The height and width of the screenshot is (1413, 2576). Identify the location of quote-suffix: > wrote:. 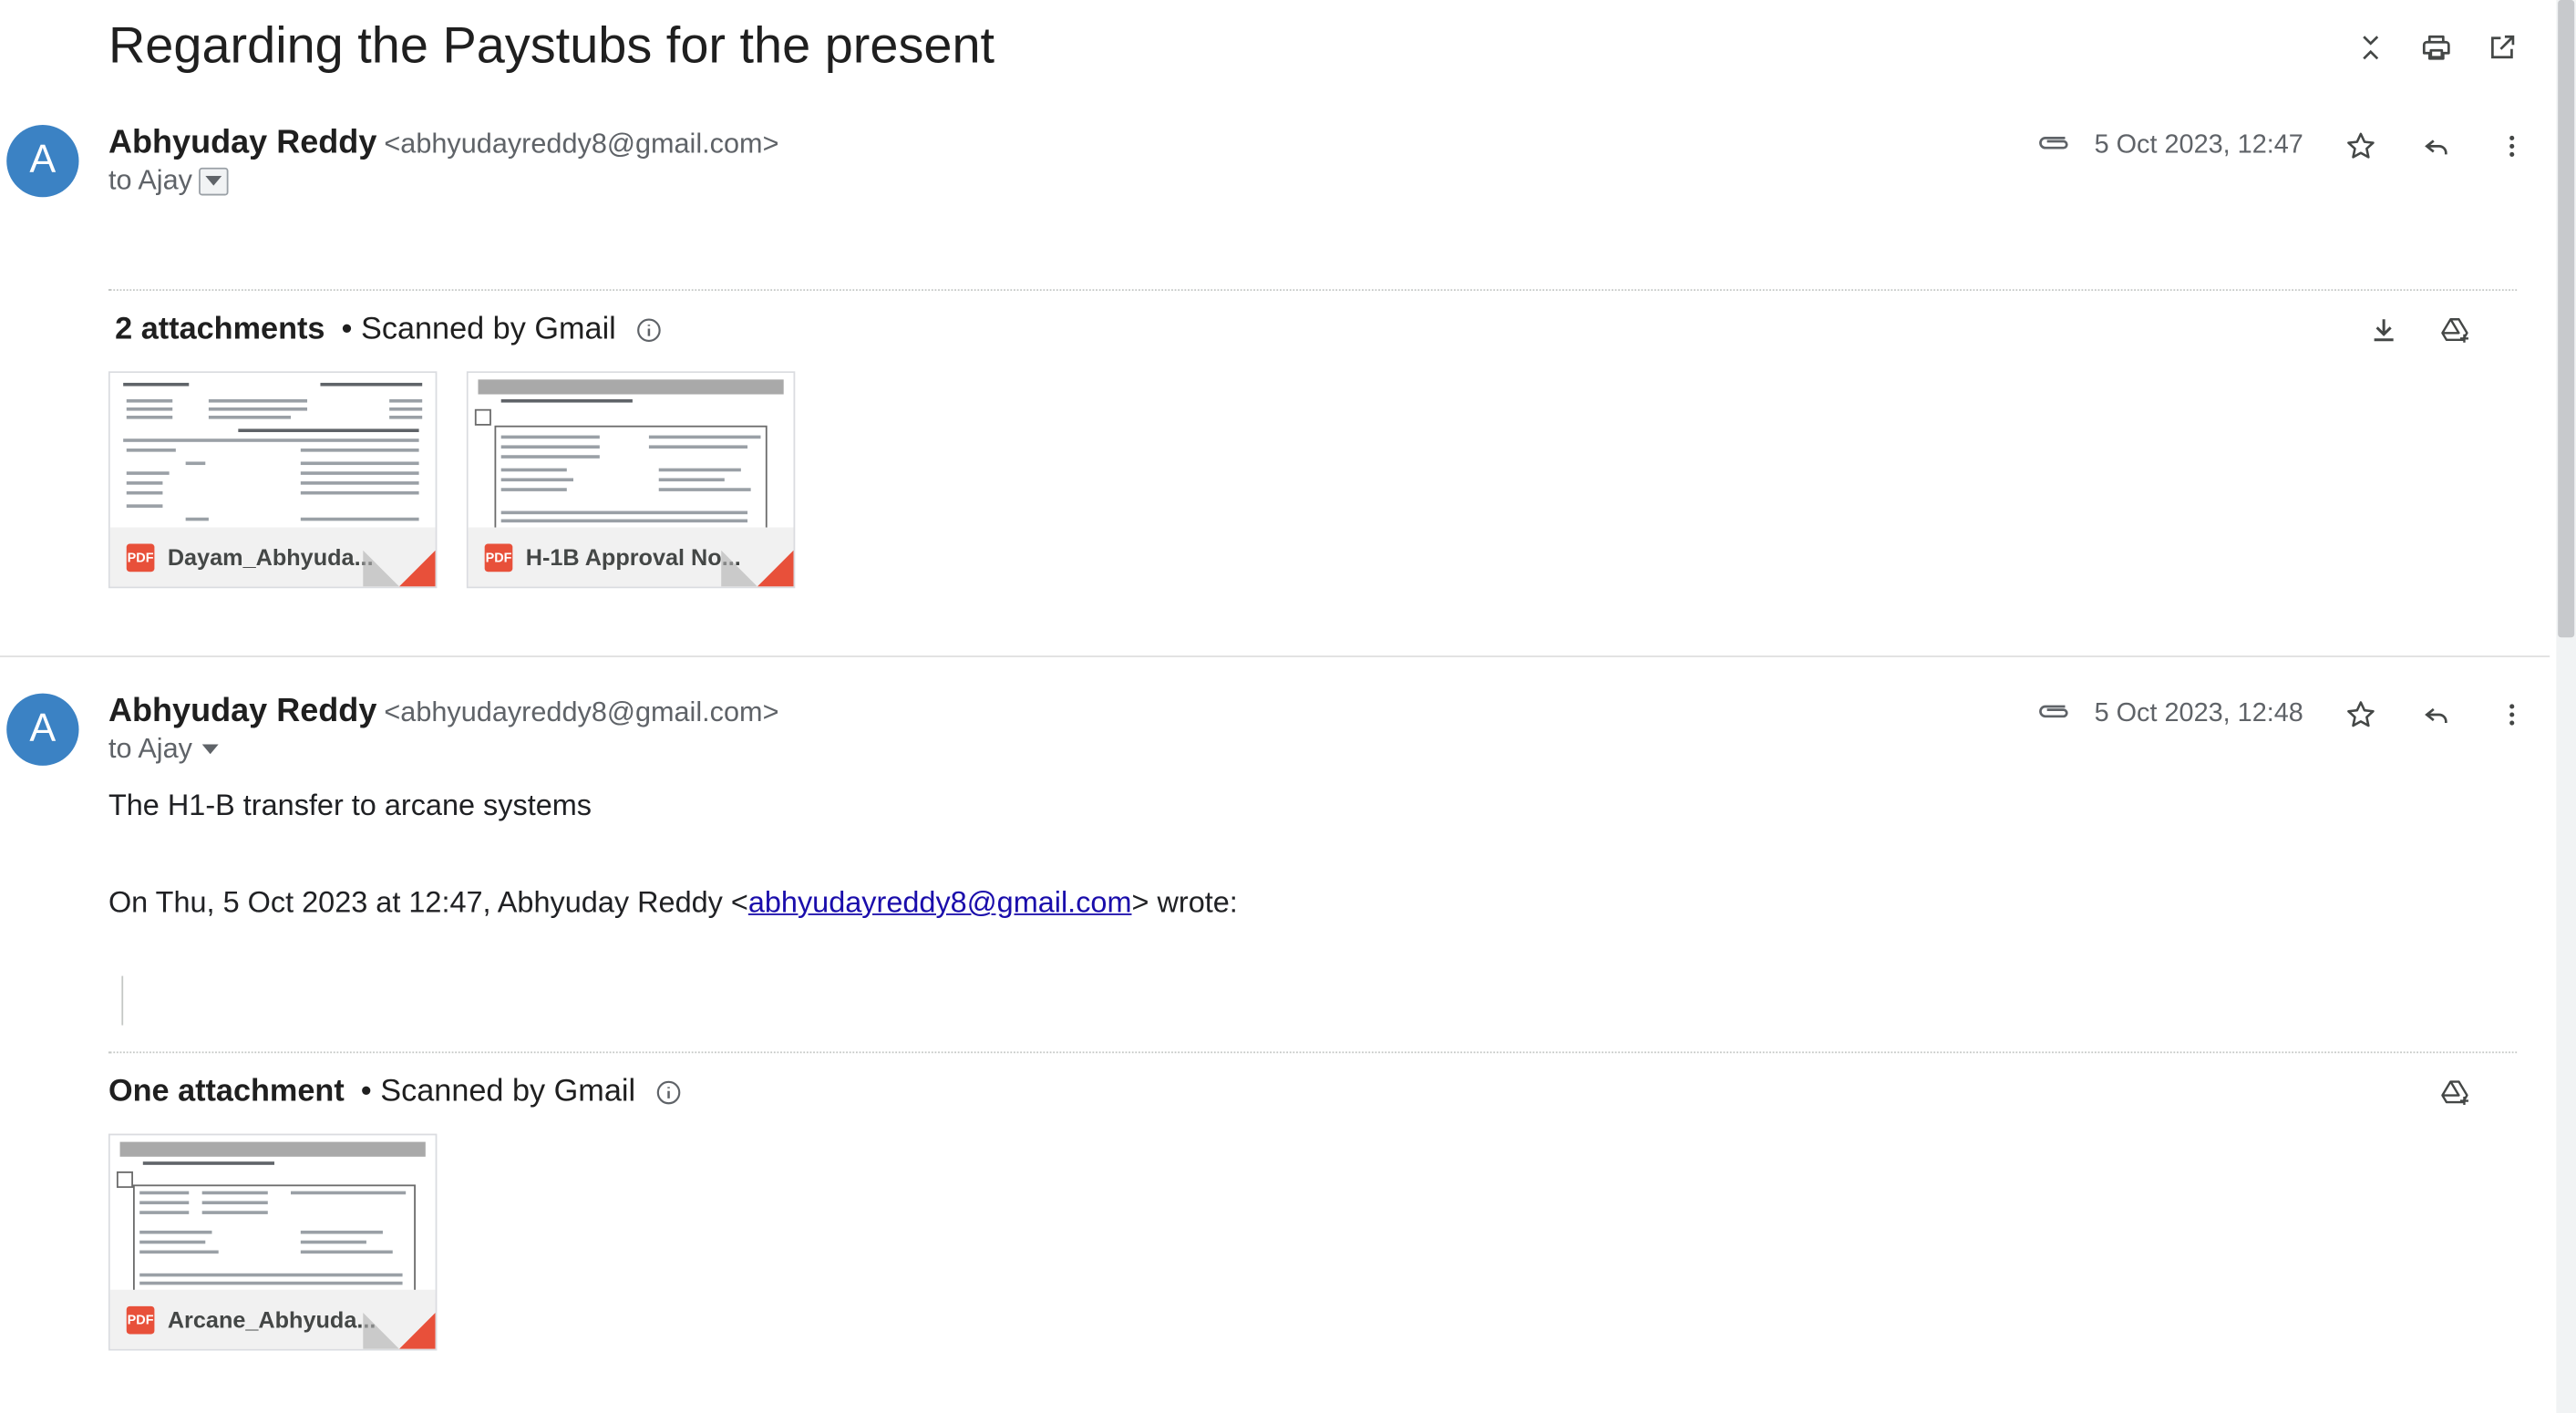
(1184, 902).